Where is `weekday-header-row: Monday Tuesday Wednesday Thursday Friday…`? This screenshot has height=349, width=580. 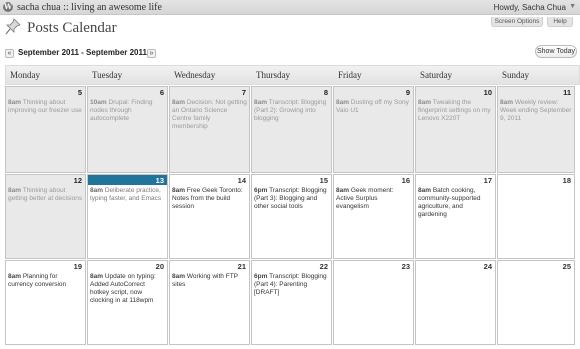 weekday-header-row: Monday Tuesday Wednesday Thursday Friday… is located at coordinates (292, 75).